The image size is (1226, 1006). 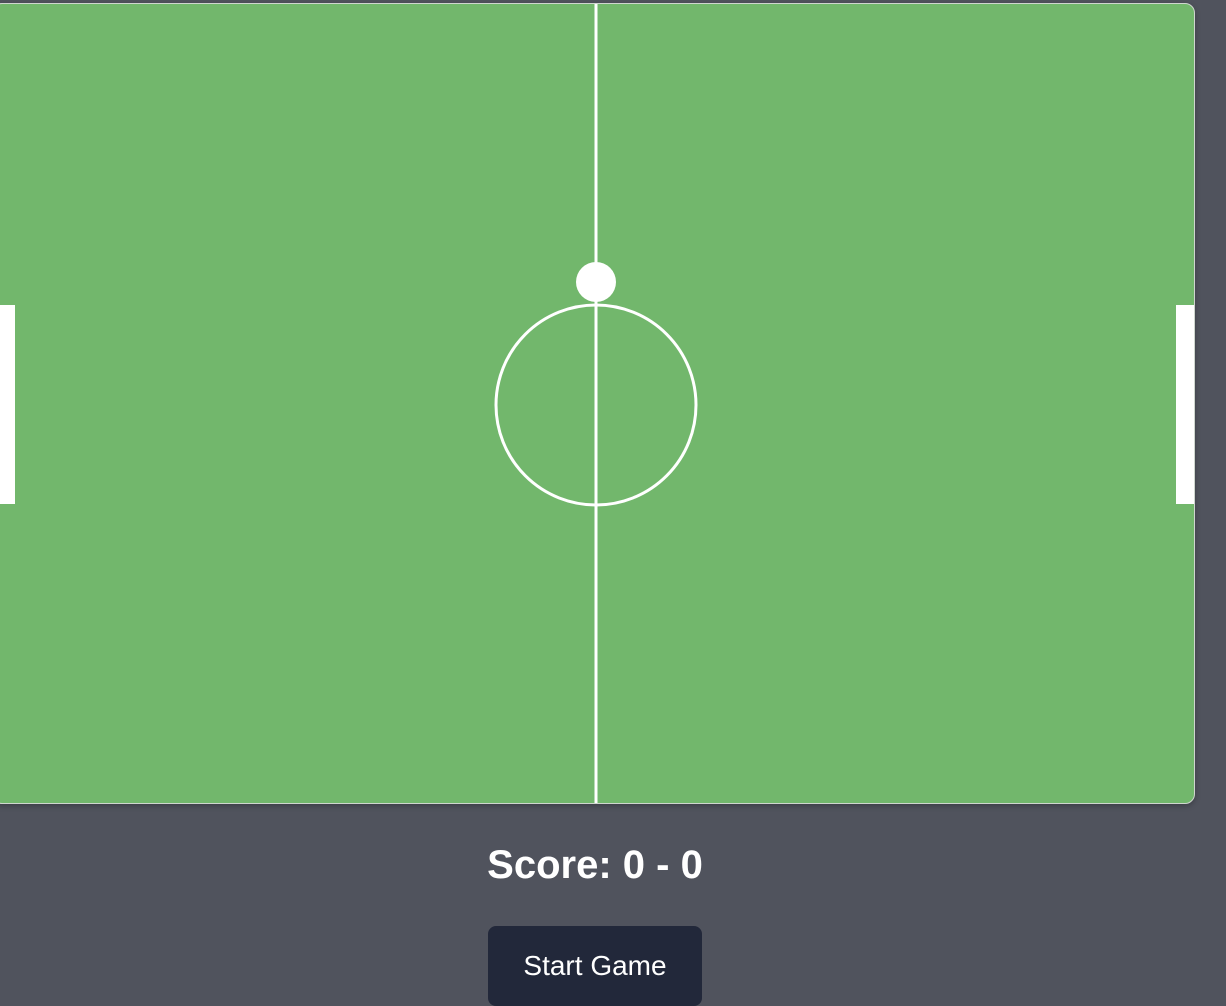 I want to click on left-paddle, so click(x=7, y=404).